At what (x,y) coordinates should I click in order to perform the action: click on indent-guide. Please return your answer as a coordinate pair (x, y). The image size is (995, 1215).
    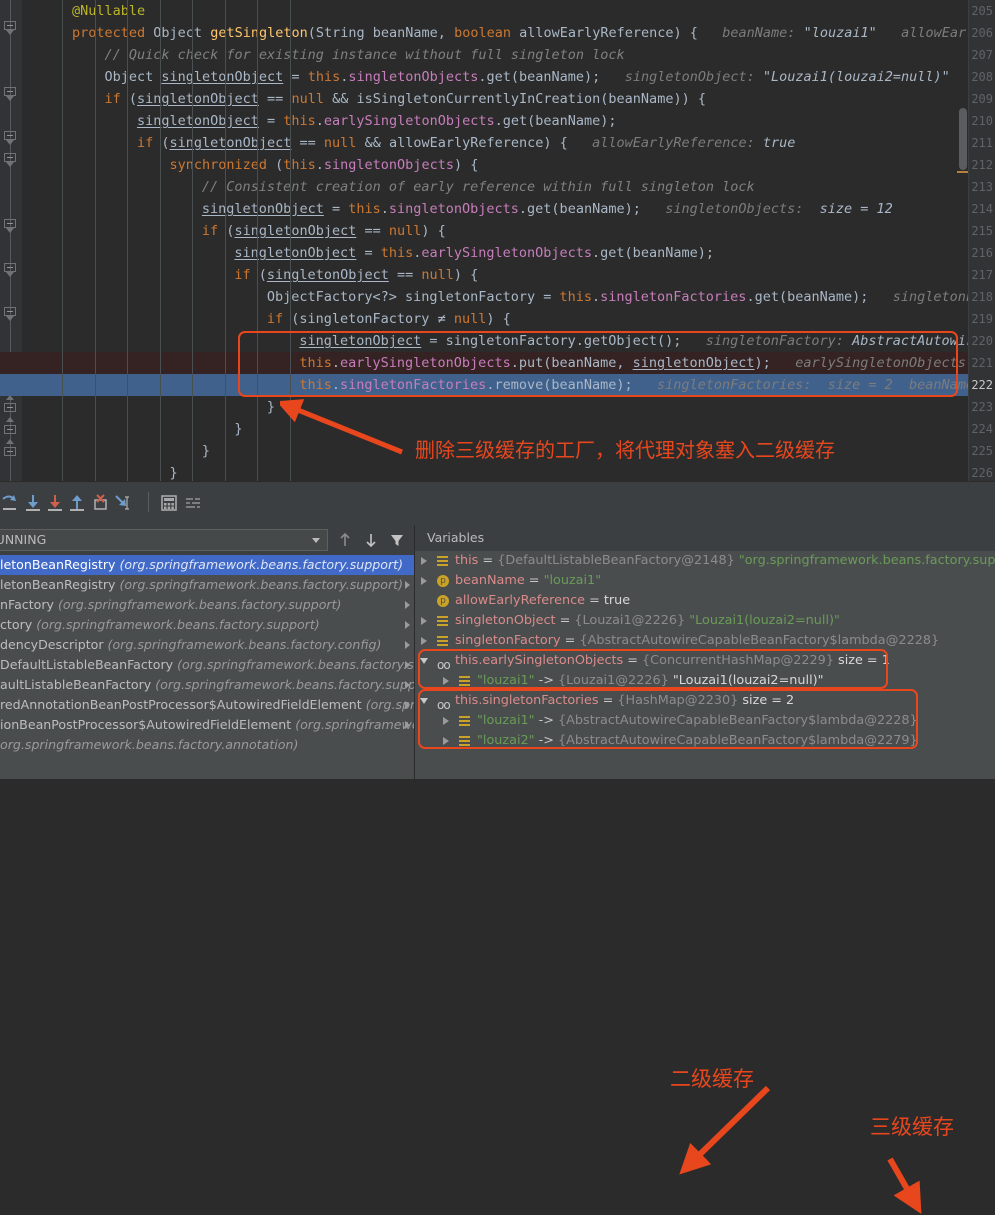
    Looking at the image, I should click on (127, 240).